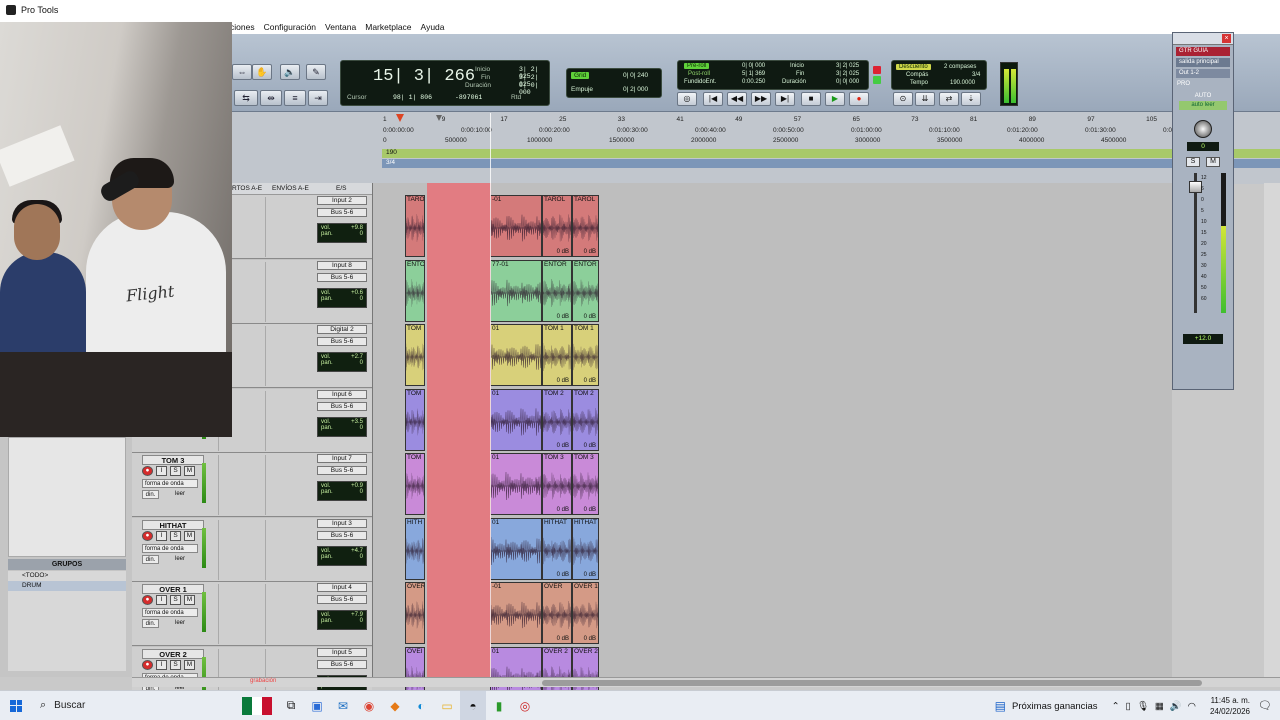 The width and height of the screenshot is (1280, 720). What do you see at coordinates (557, 613) in the screenshot?
I see `audio-clip: OVER 0 dB` at bounding box center [557, 613].